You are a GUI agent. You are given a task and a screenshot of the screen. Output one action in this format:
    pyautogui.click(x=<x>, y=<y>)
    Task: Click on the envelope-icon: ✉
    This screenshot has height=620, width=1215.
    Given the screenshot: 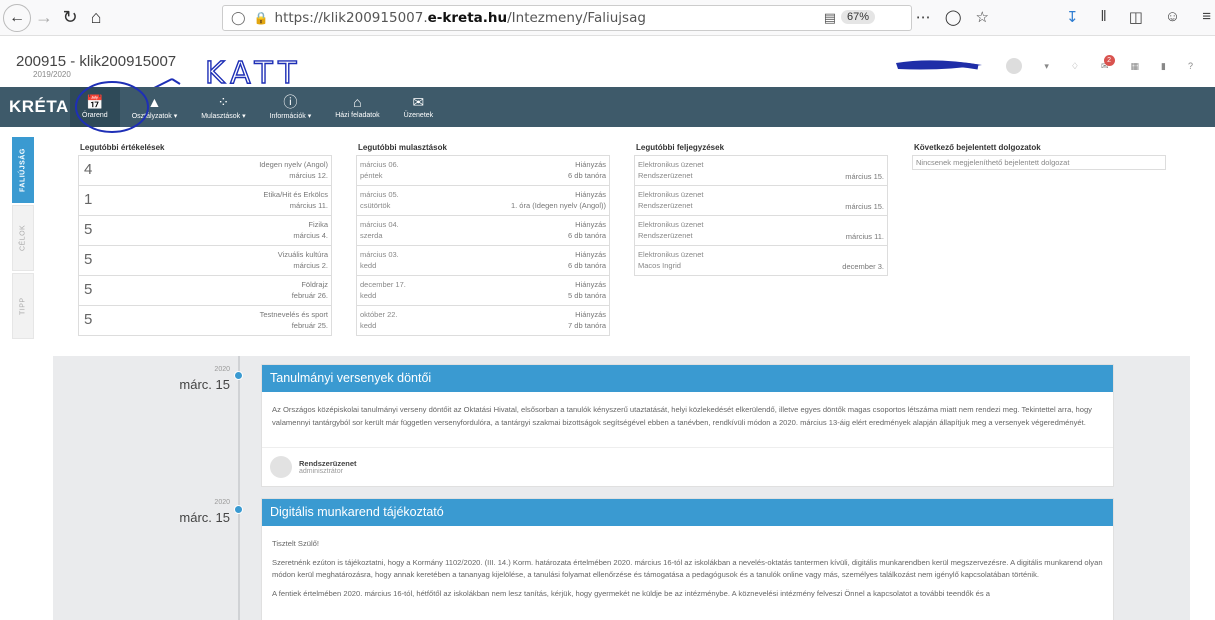 What is the action you would take?
    pyautogui.click(x=418, y=102)
    